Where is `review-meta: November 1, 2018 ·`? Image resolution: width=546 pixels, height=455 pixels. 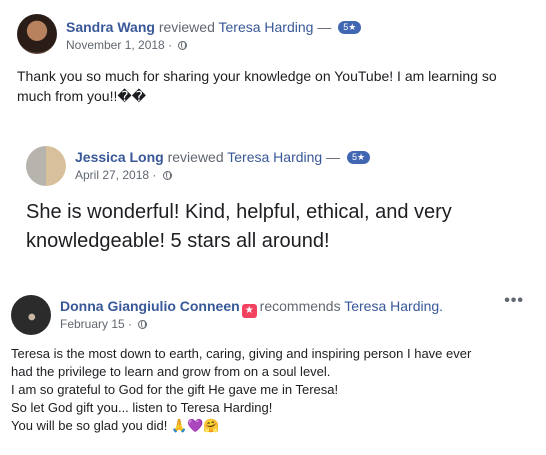 review-meta: November 1, 2018 · is located at coordinates (127, 45).